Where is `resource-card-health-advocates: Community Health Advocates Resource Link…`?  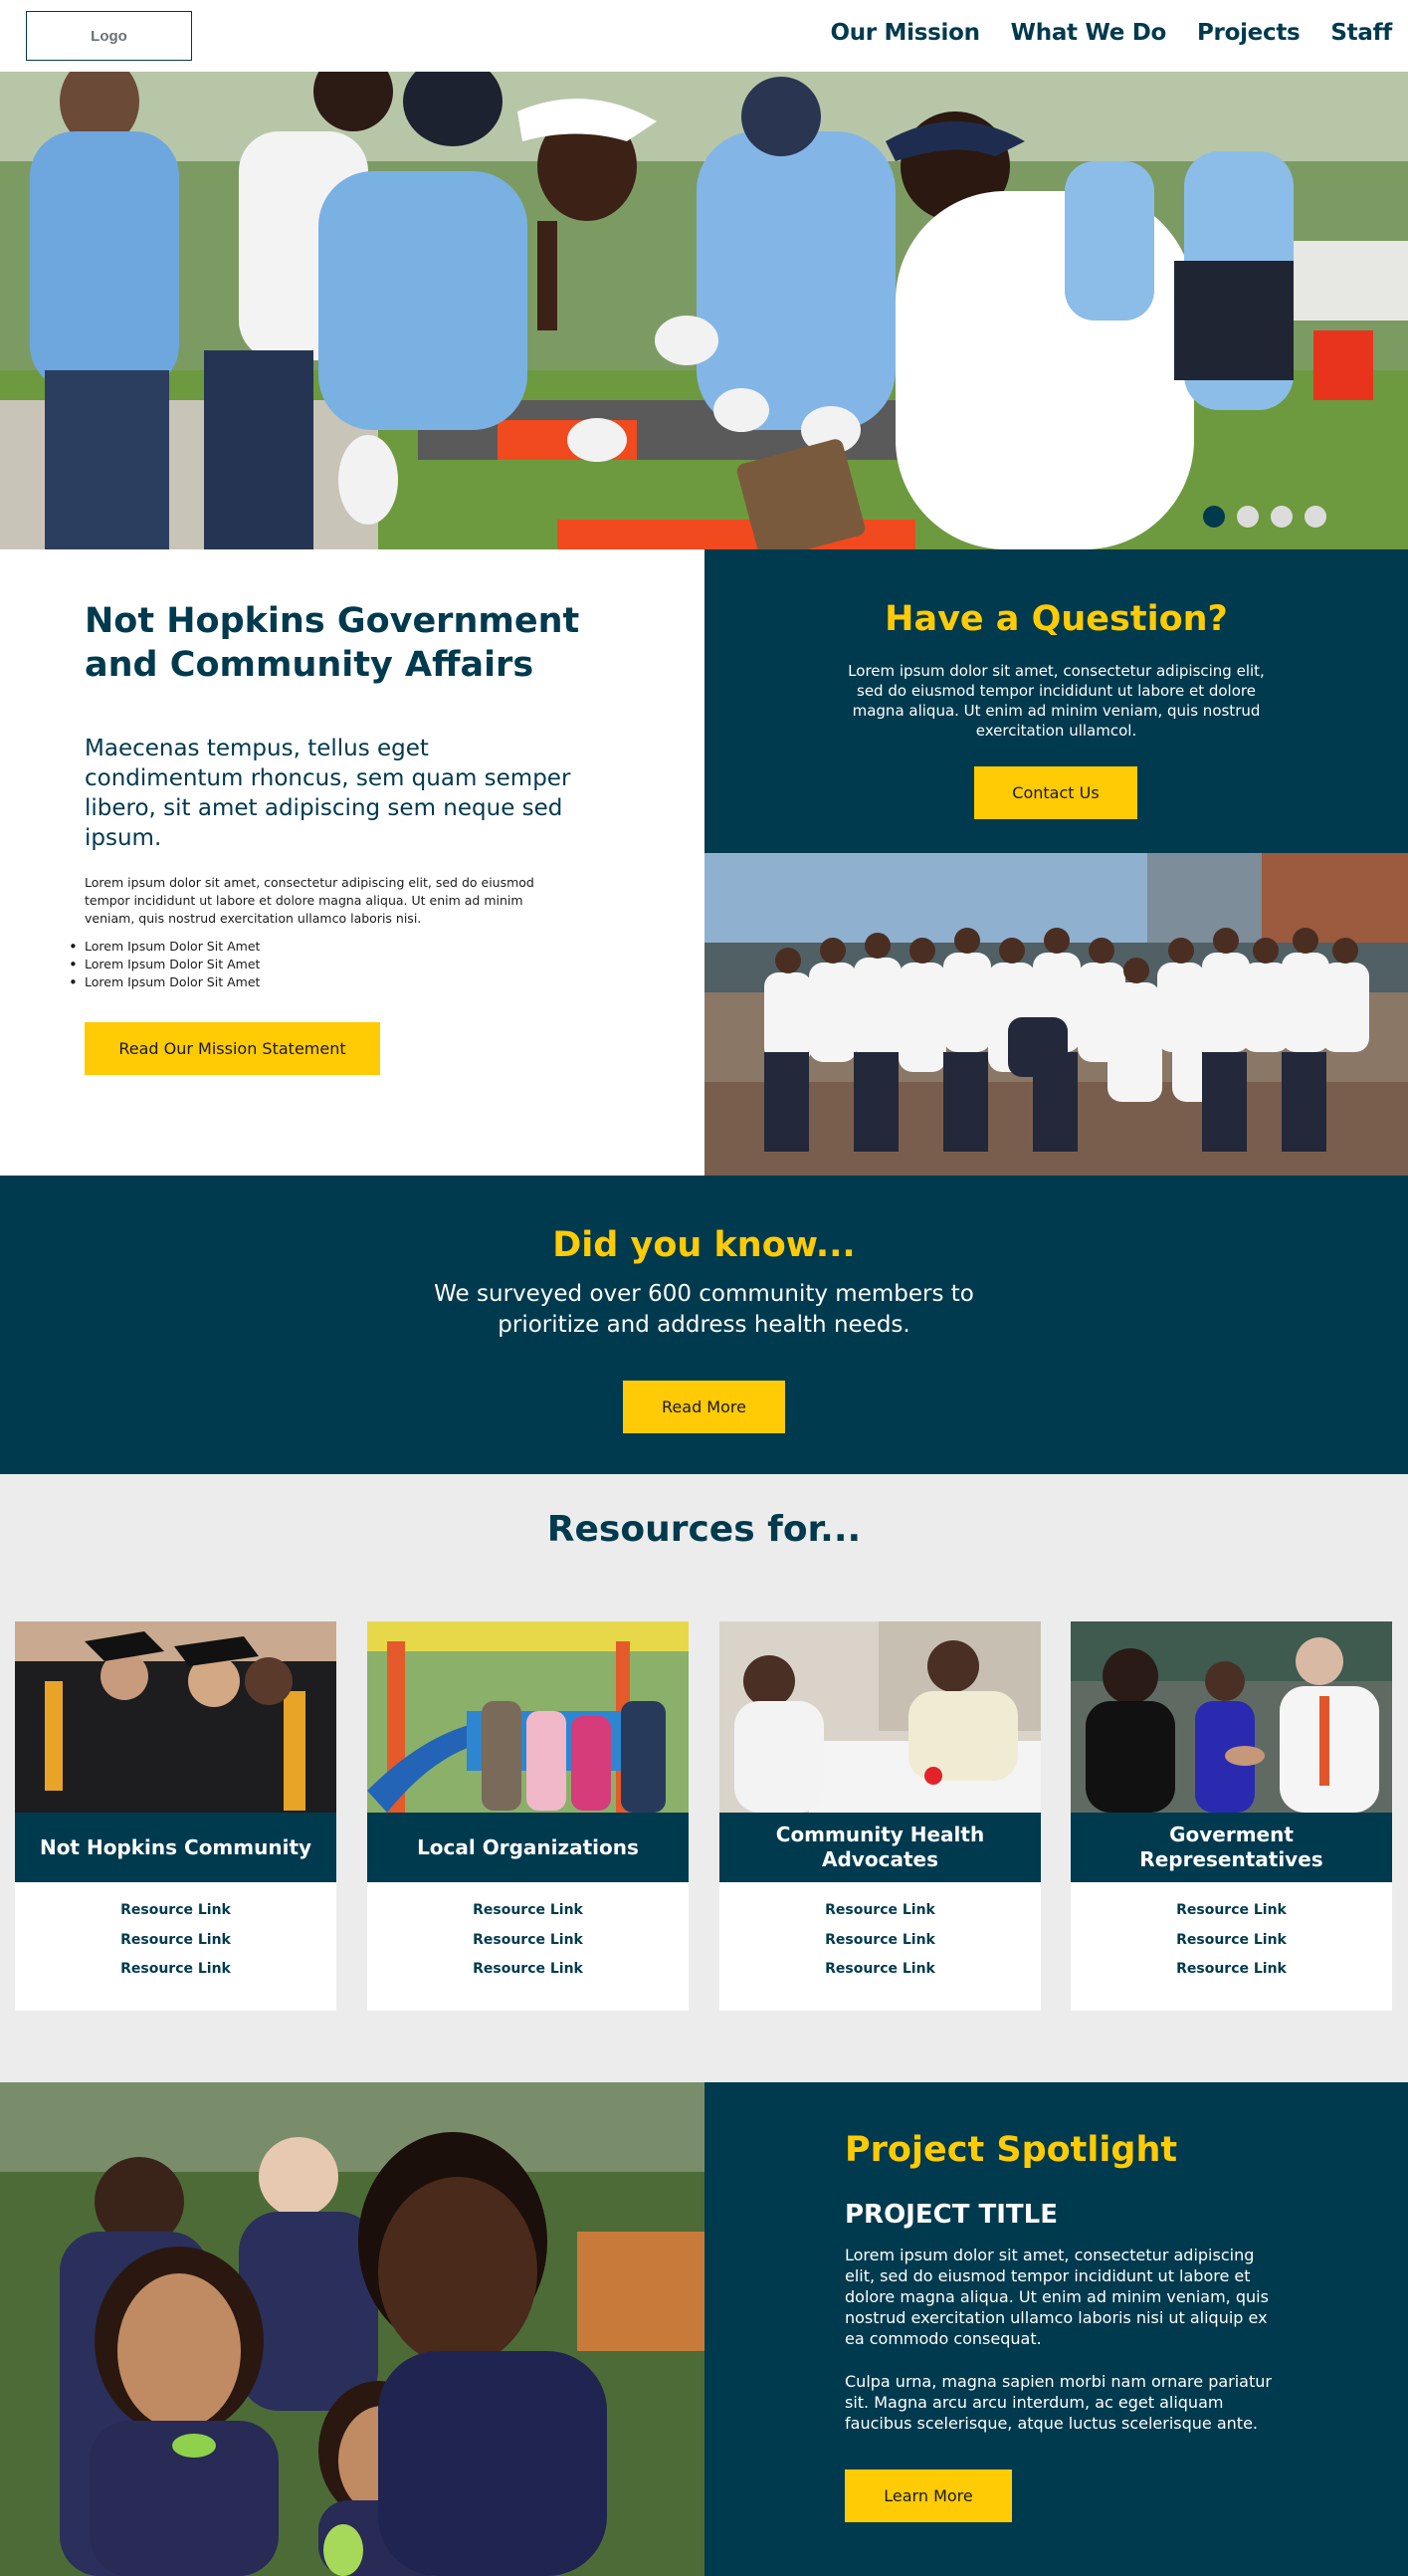
resource-card-health-advocates: Community Health Advocates Resource Link… is located at coordinates (880, 1816).